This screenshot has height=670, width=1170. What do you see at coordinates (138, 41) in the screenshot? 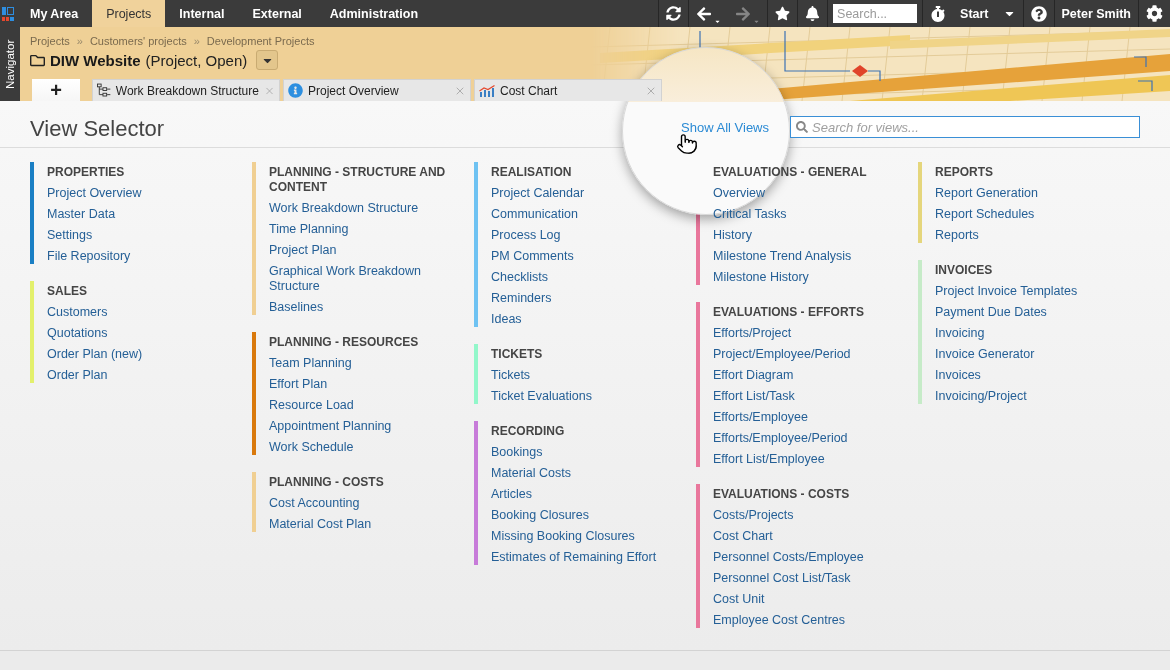
I see `breadcrumb-link: Customers' projects` at bounding box center [138, 41].